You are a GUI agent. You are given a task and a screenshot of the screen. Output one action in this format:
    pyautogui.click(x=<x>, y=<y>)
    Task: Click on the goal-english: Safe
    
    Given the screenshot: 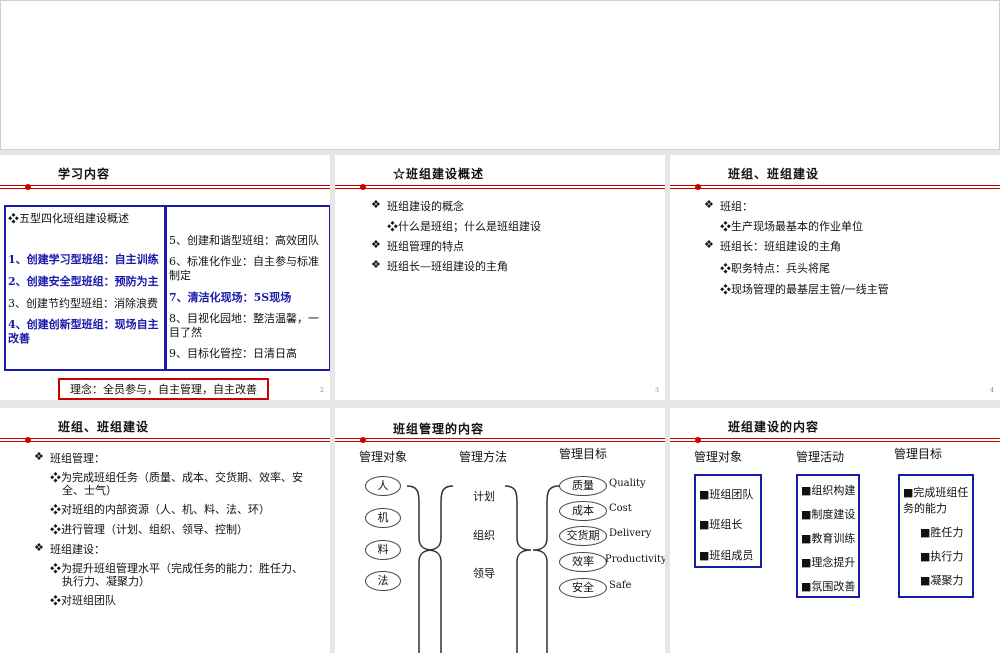 What is the action you would take?
    pyautogui.click(x=620, y=585)
    